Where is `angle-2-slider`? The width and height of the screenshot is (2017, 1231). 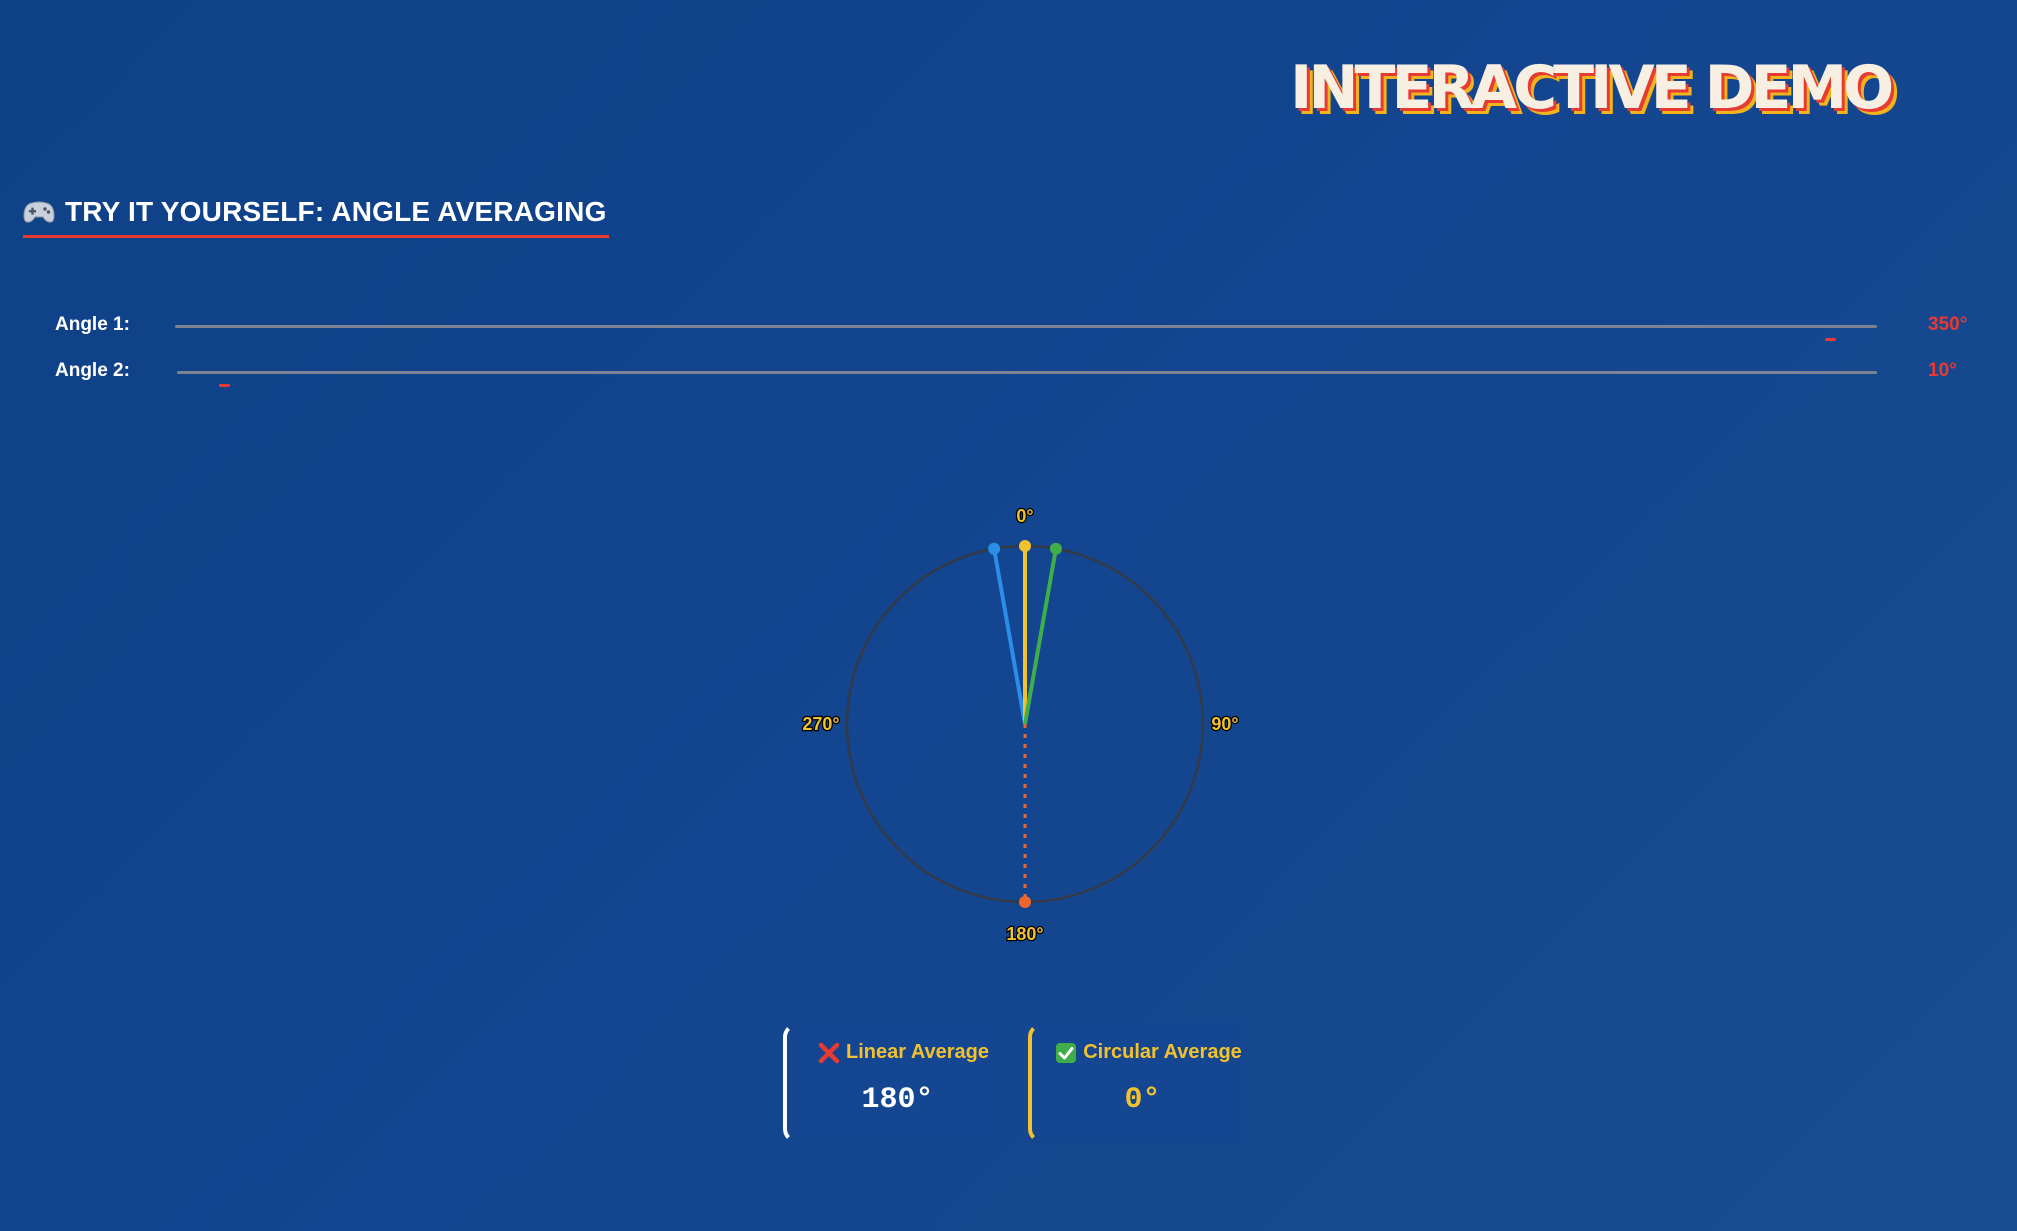 angle-2-slider is located at coordinates (1027, 379).